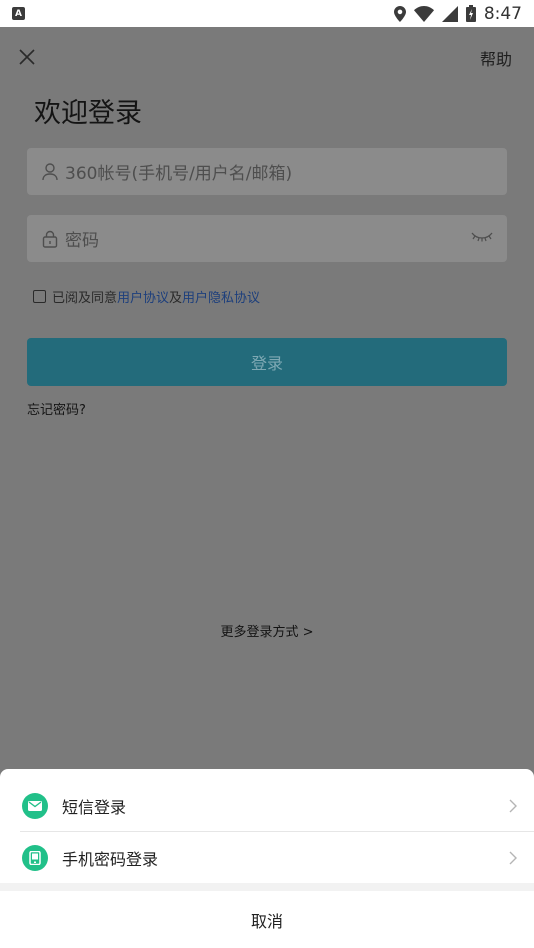 This screenshot has width=534, height=948. Describe the element at coordinates (267, 630) in the screenshot. I see `more-login-options-link: 更多登录方式 >` at that location.